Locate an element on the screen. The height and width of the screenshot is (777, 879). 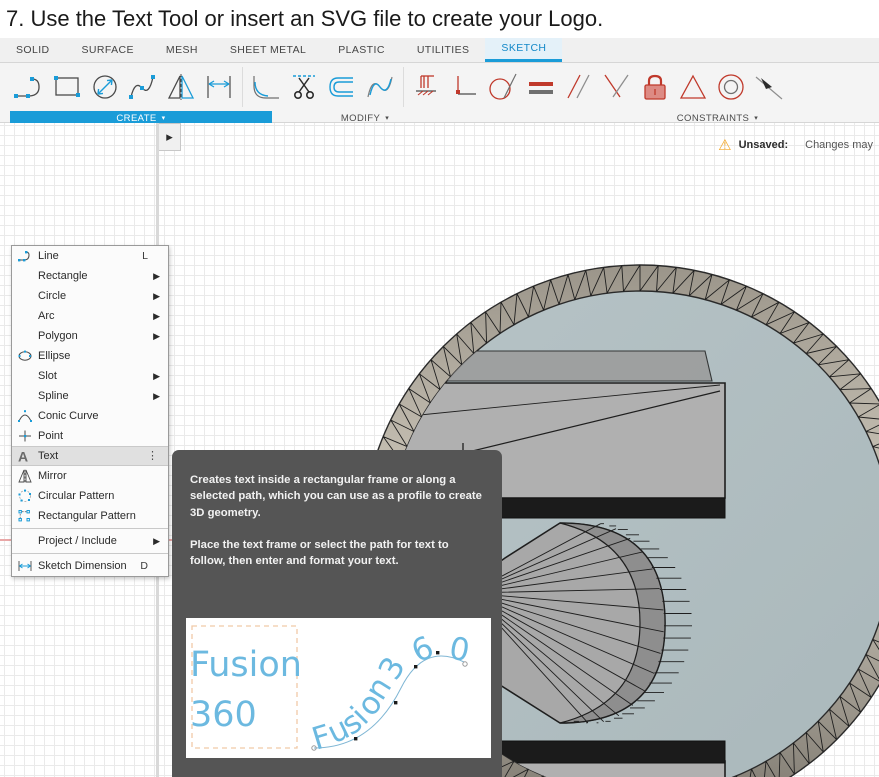
ribbon-icon-row is located at coordinates (439, 87).